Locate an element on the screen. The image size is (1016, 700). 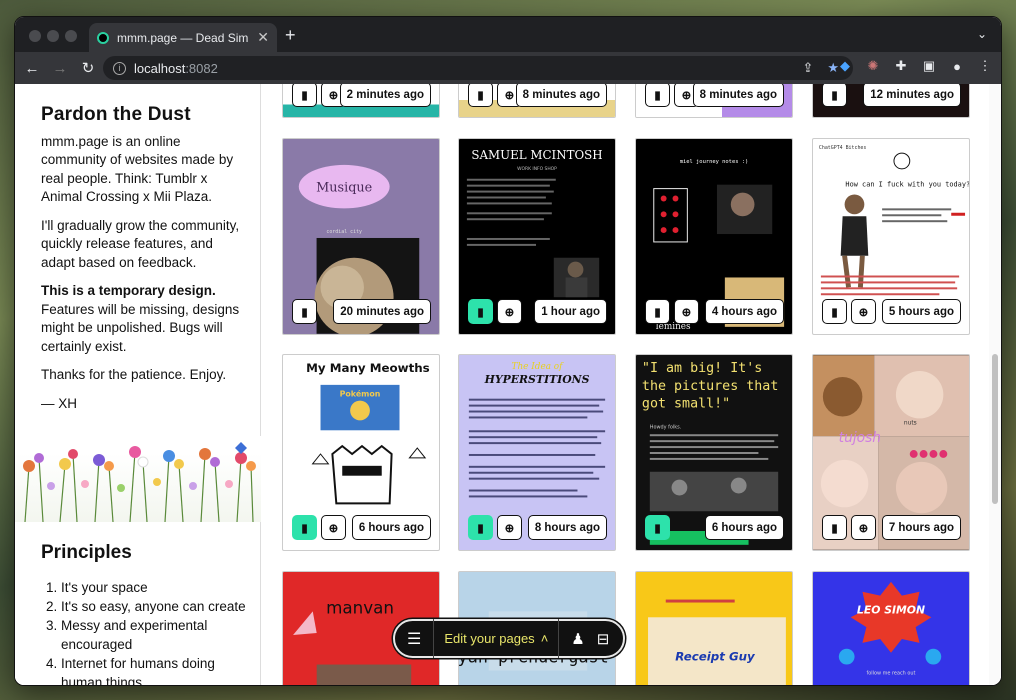
timestamp-chip: 5 hours ago is located at coordinates (921, 311).